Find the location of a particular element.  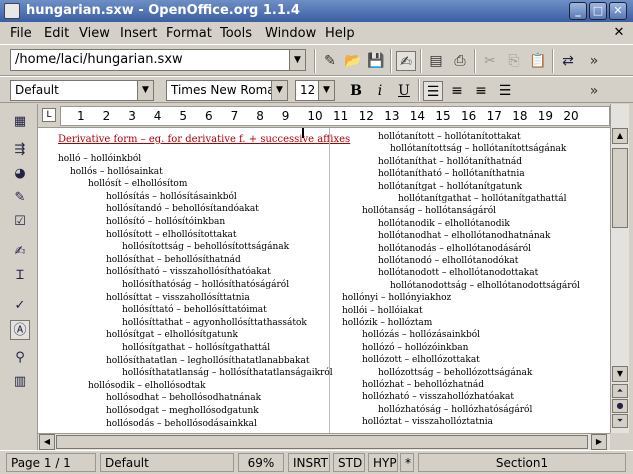

horizontal-ruler: L 1 2 3 4 5 6 7 8 9 10 11 12 13 14 15 16 17 18 19 20 is located at coordinates (324, 116).